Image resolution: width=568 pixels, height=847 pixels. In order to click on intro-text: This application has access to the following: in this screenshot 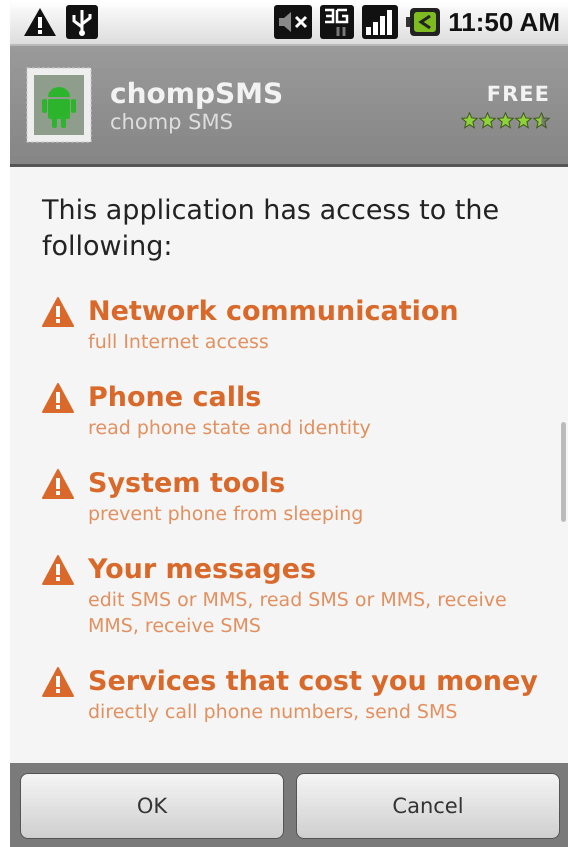, I will do `click(271, 229)`.